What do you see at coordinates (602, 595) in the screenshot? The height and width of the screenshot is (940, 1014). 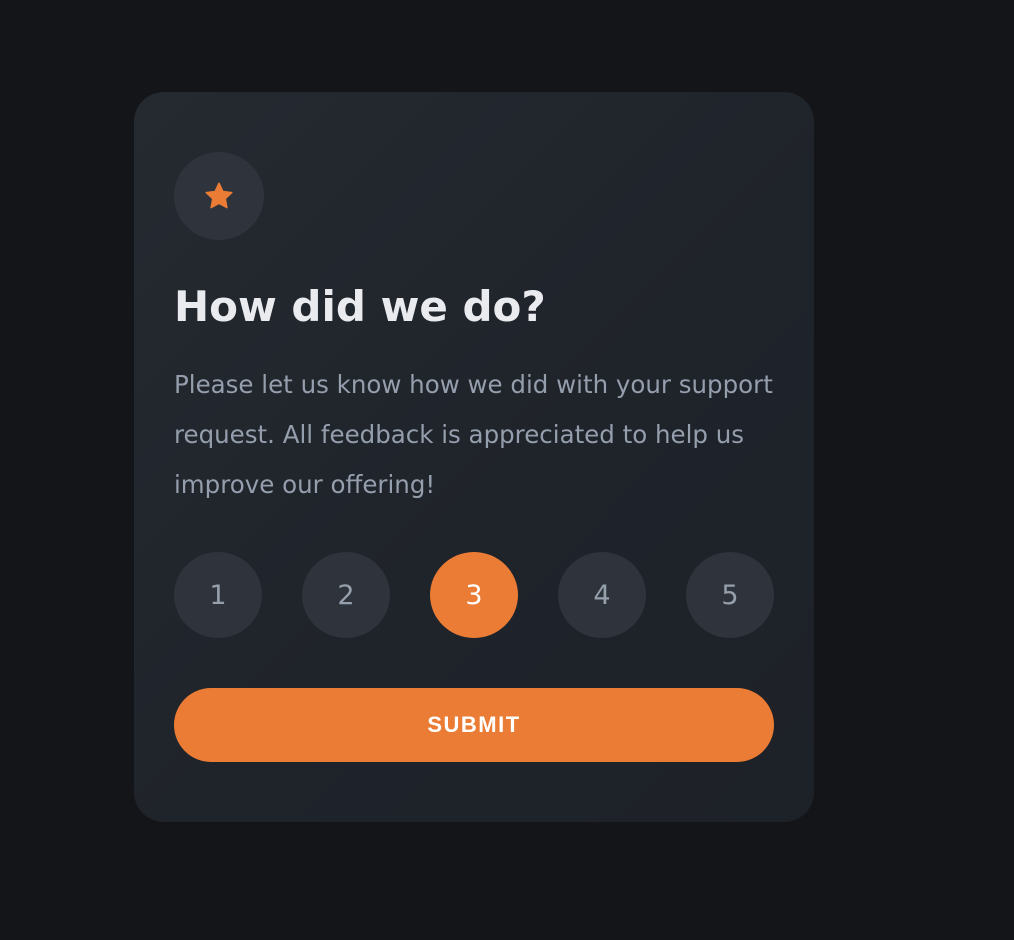 I see `rating-button-4: 4` at bounding box center [602, 595].